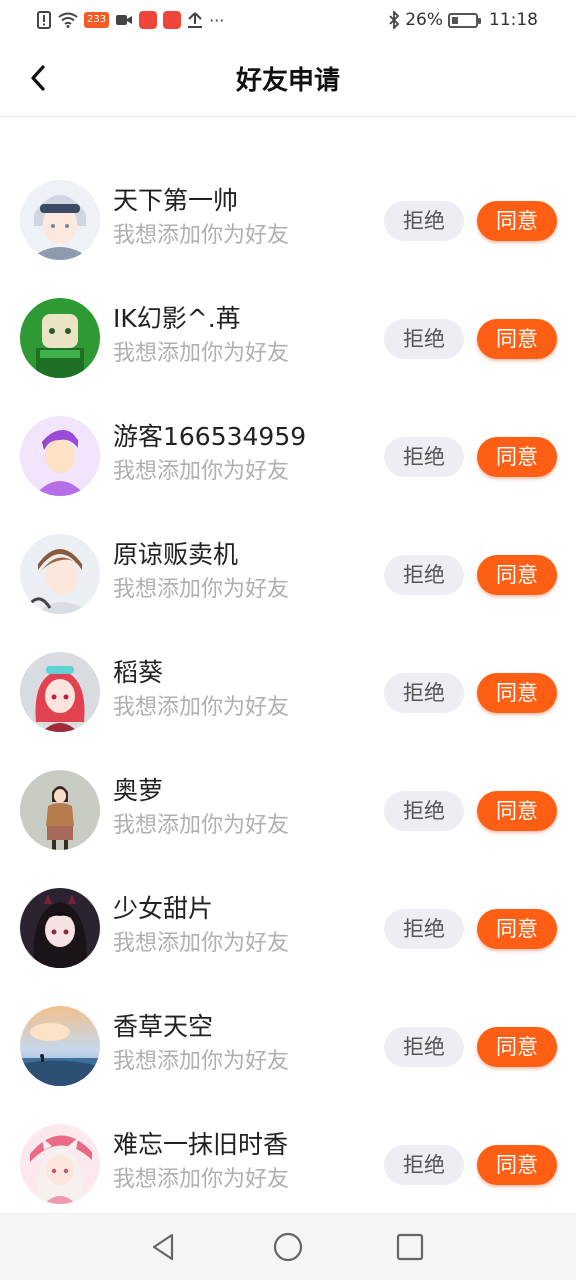  I want to click on list-item: 我想添加你为好友, so click(288, 129).